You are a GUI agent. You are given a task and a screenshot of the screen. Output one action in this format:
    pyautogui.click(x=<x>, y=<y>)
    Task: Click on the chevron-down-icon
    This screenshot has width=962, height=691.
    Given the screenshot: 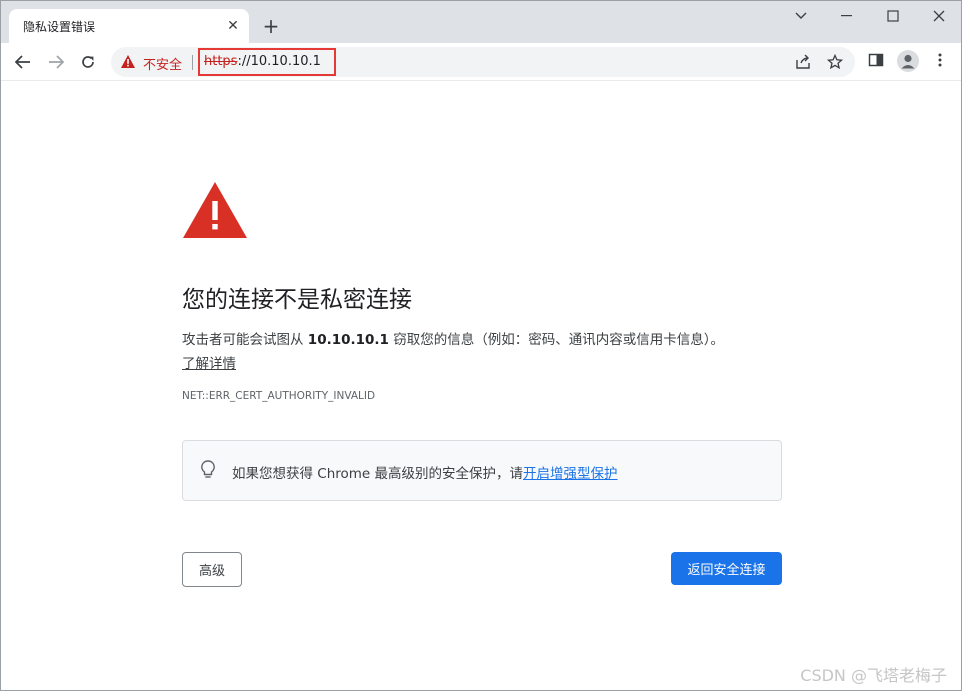 What is the action you would take?
    pyautogui.click(x=801, y=16)
    